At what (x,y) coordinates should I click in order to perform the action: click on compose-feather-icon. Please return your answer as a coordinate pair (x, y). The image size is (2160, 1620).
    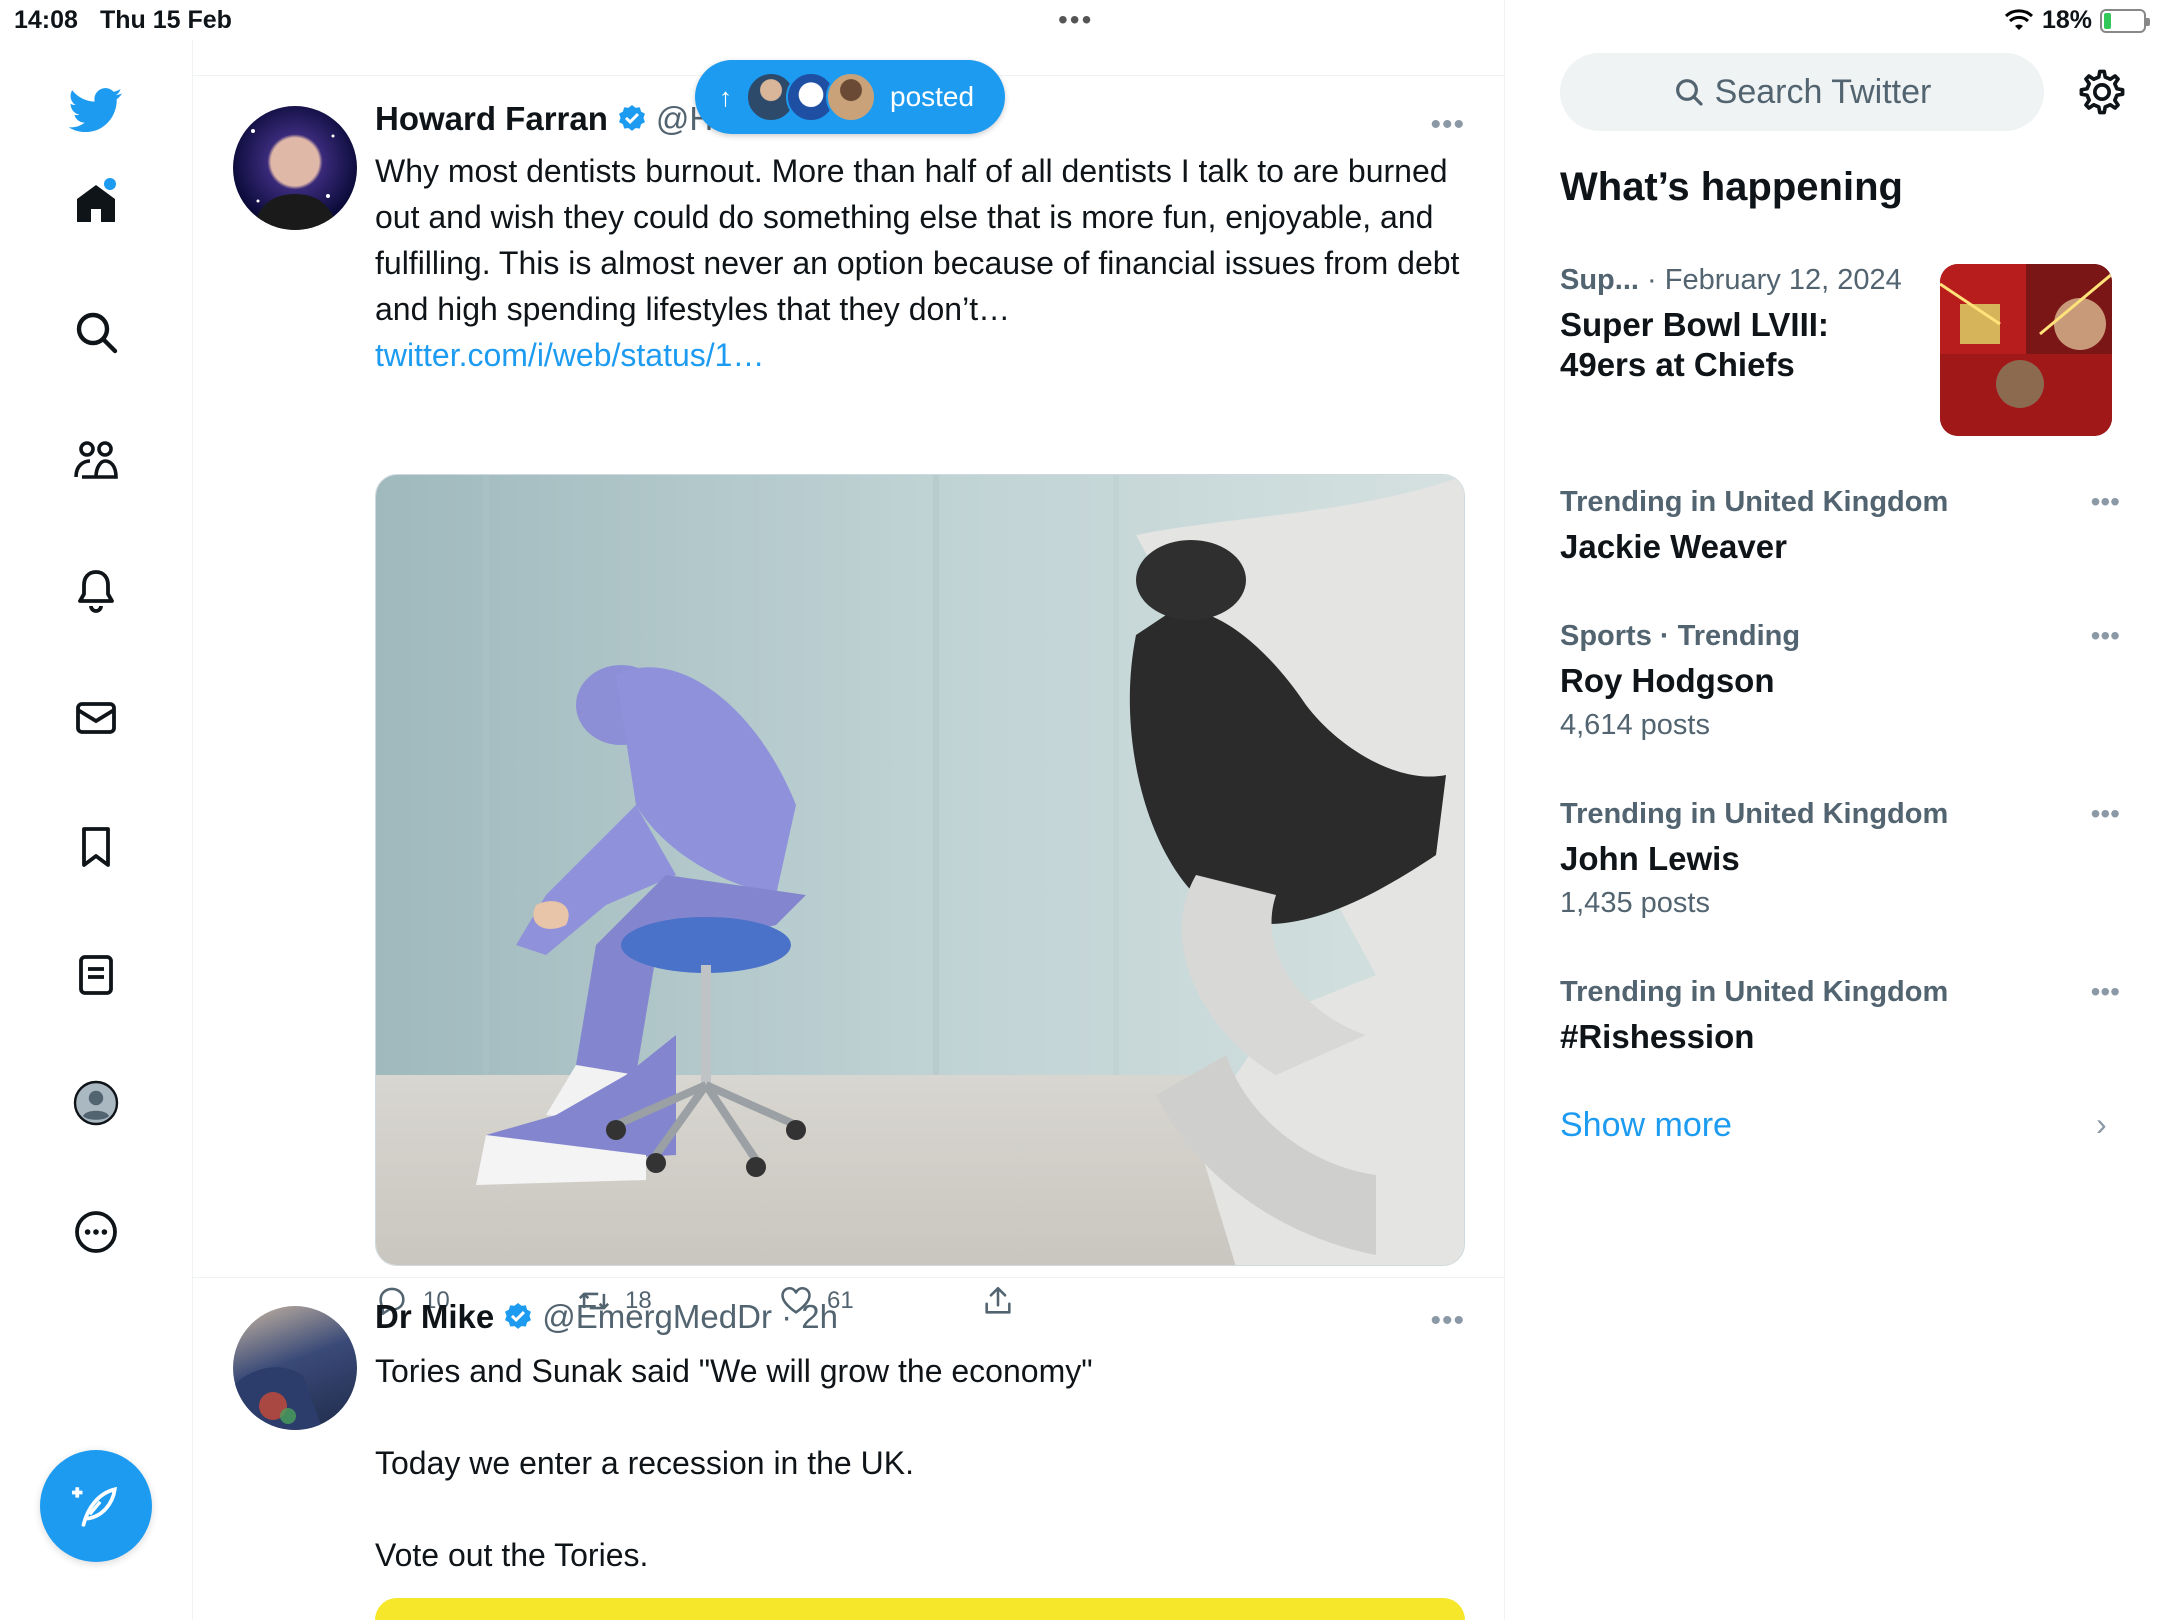
    Looking at the image, I should click on (95, 1506).